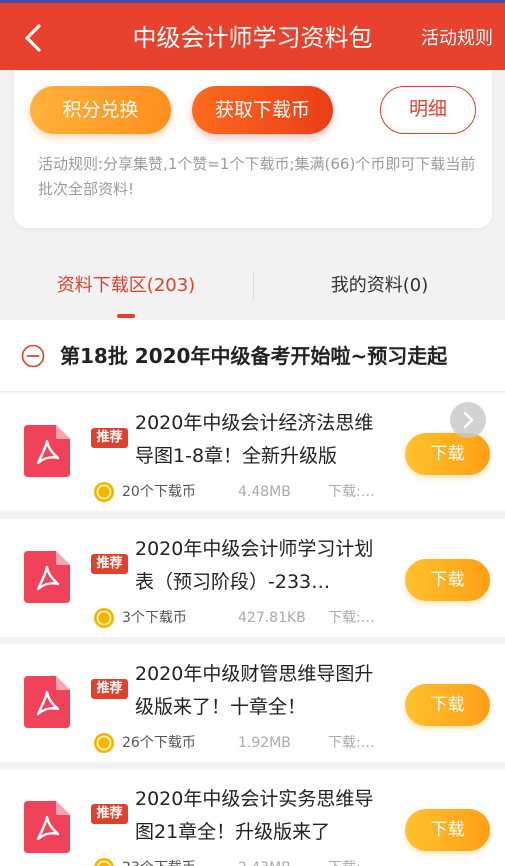 The image size is (505, 866). Describe the element at coordinates (126, 316) in the screenshot. I see `active-tab-indicator` at that location.